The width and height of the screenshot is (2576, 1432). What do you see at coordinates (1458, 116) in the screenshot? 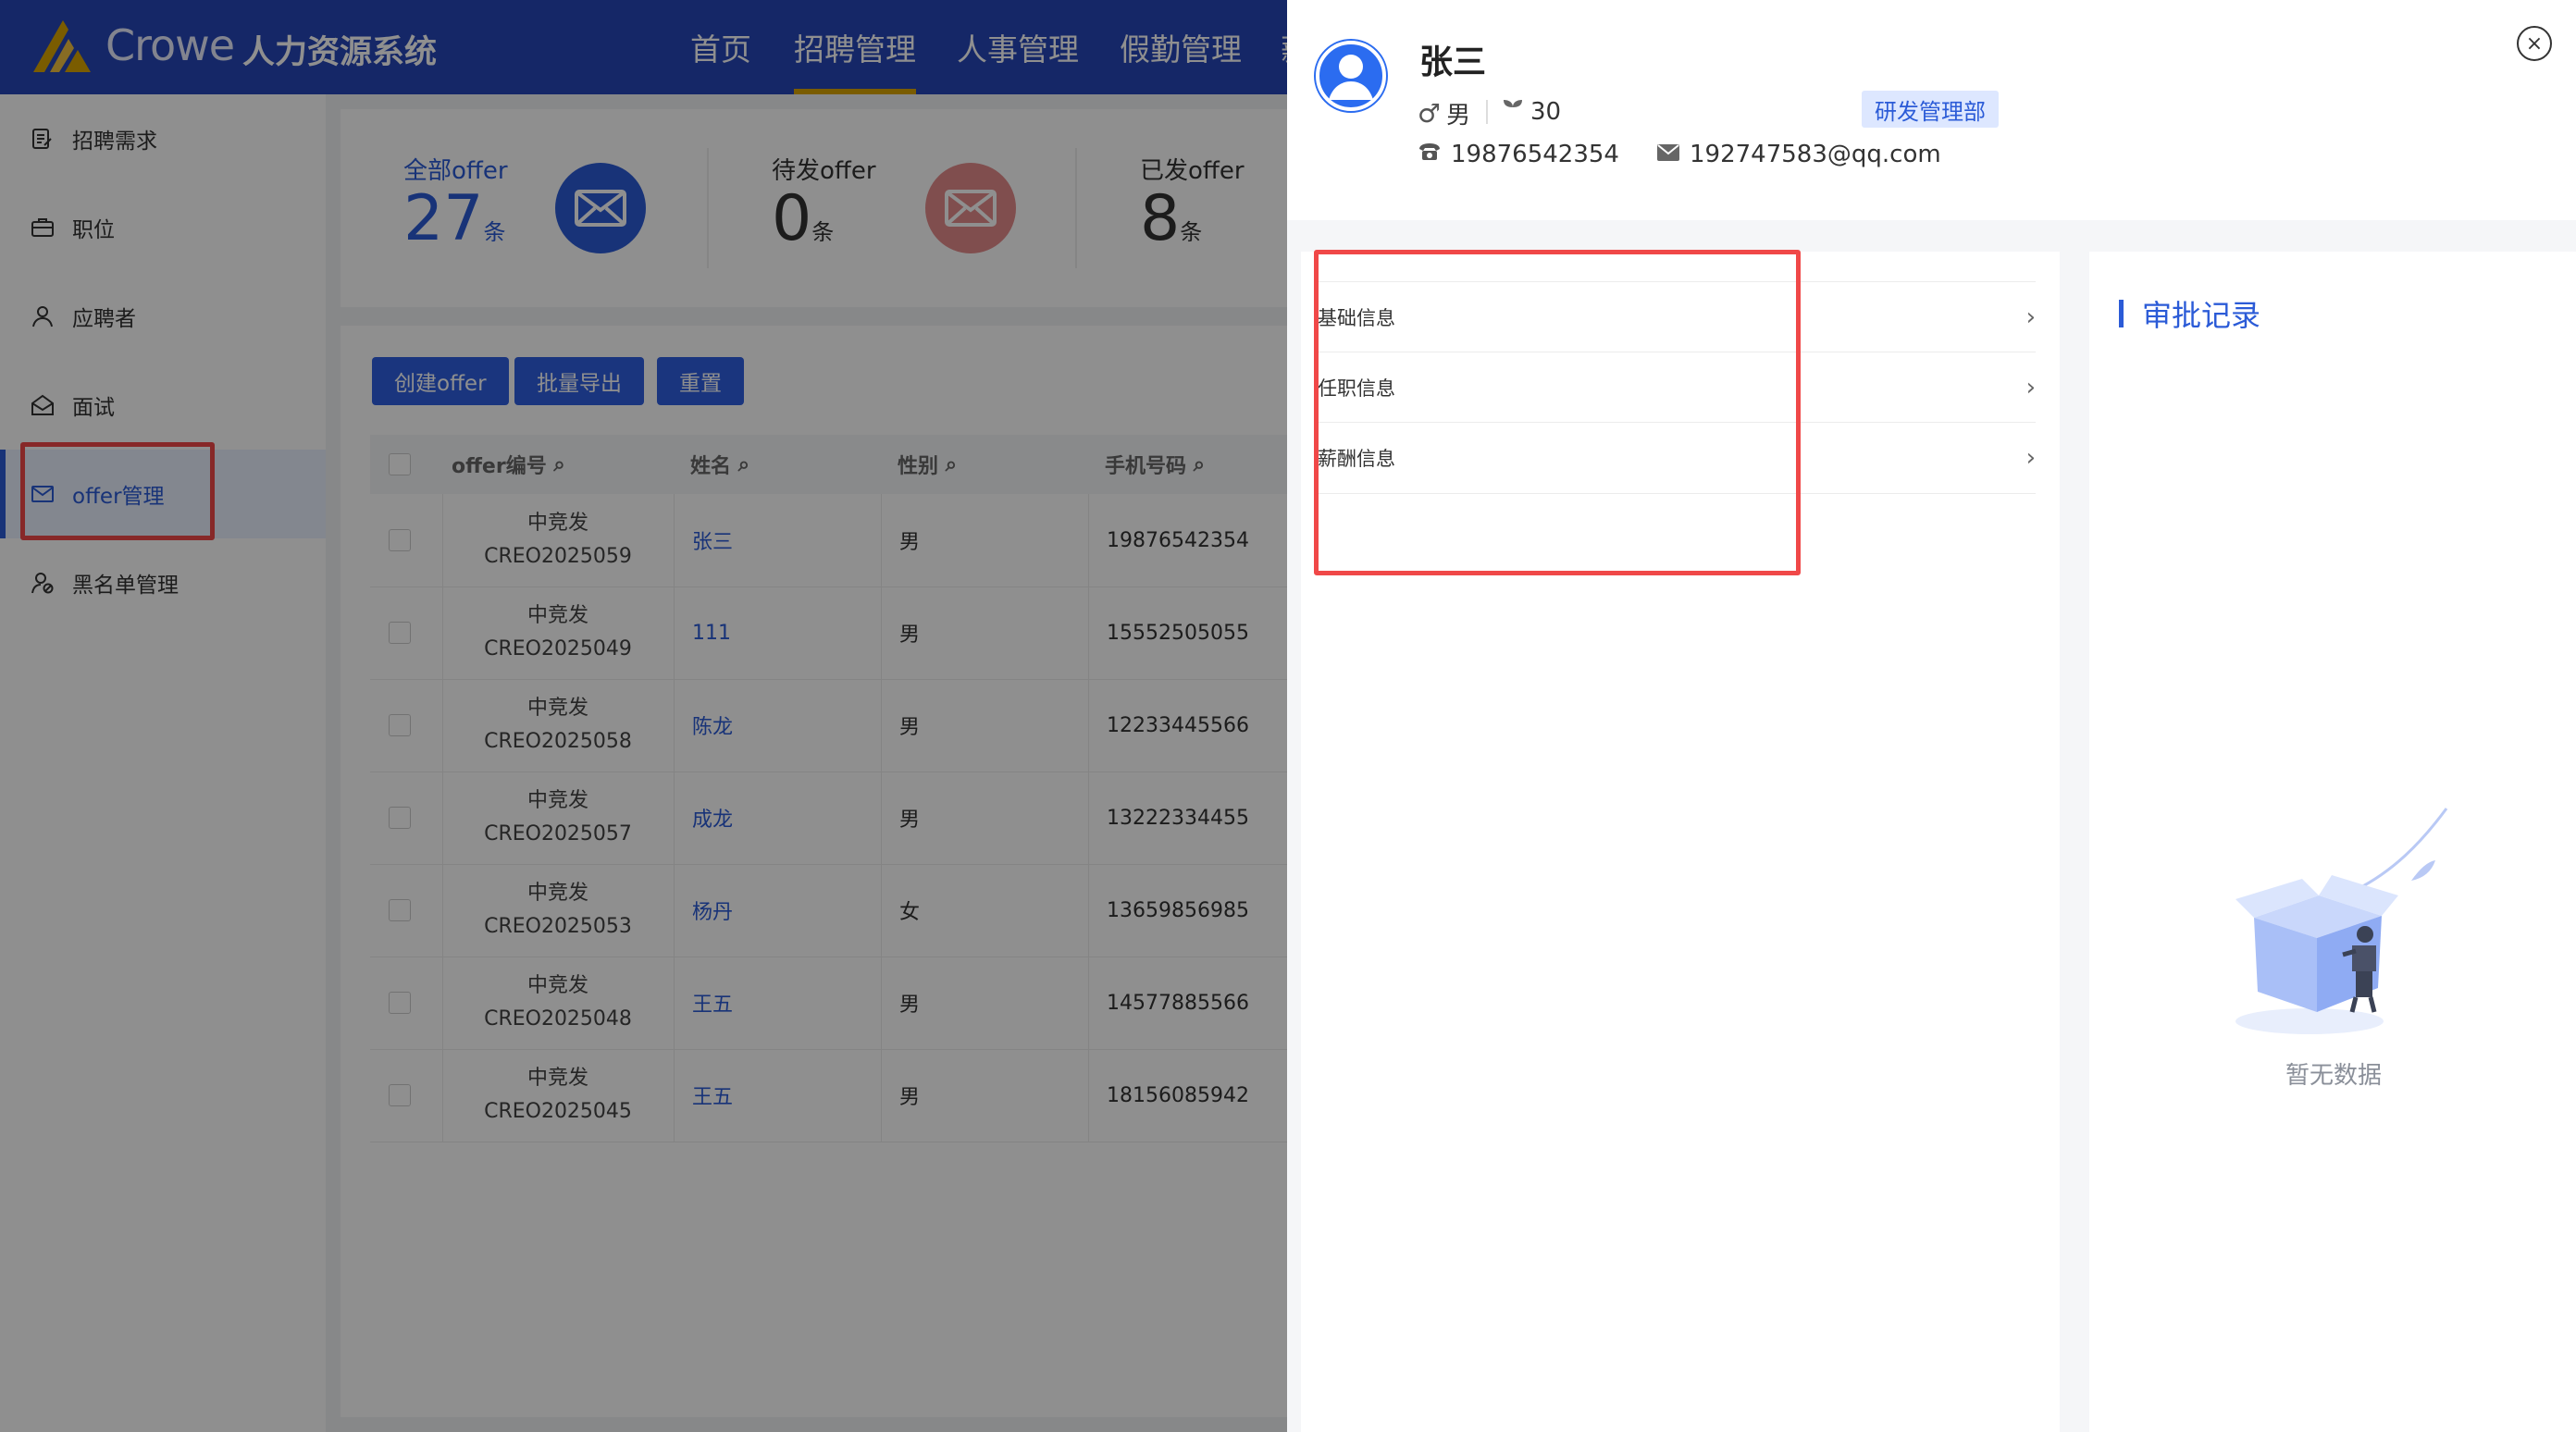
I see `gender-value: 男` at bounding box center [1458, 116].